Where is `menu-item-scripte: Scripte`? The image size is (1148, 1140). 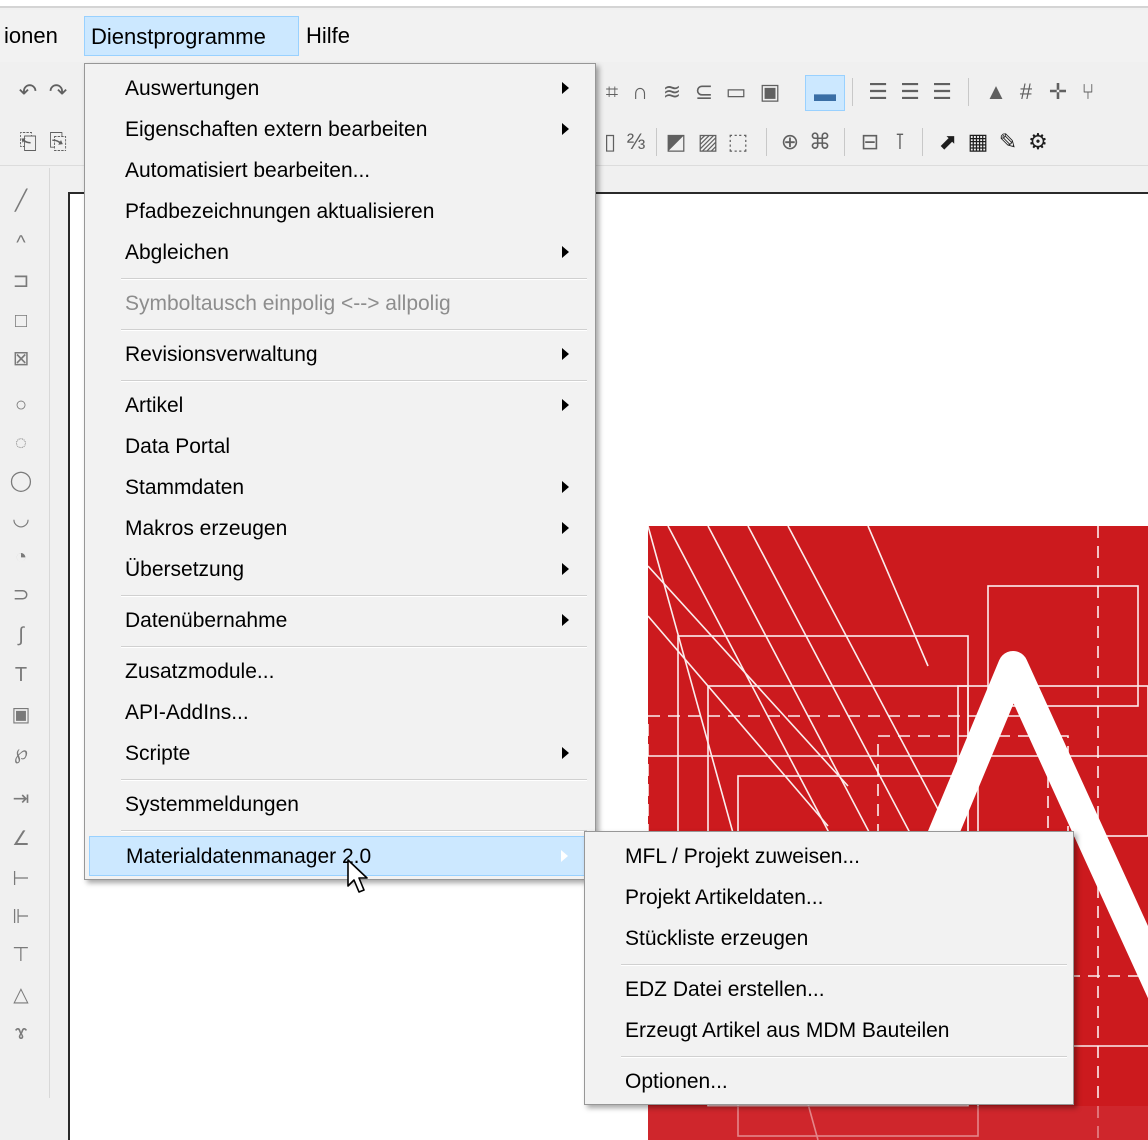 menu-item-scripte: Scripte is located at coordinates (340, 754).